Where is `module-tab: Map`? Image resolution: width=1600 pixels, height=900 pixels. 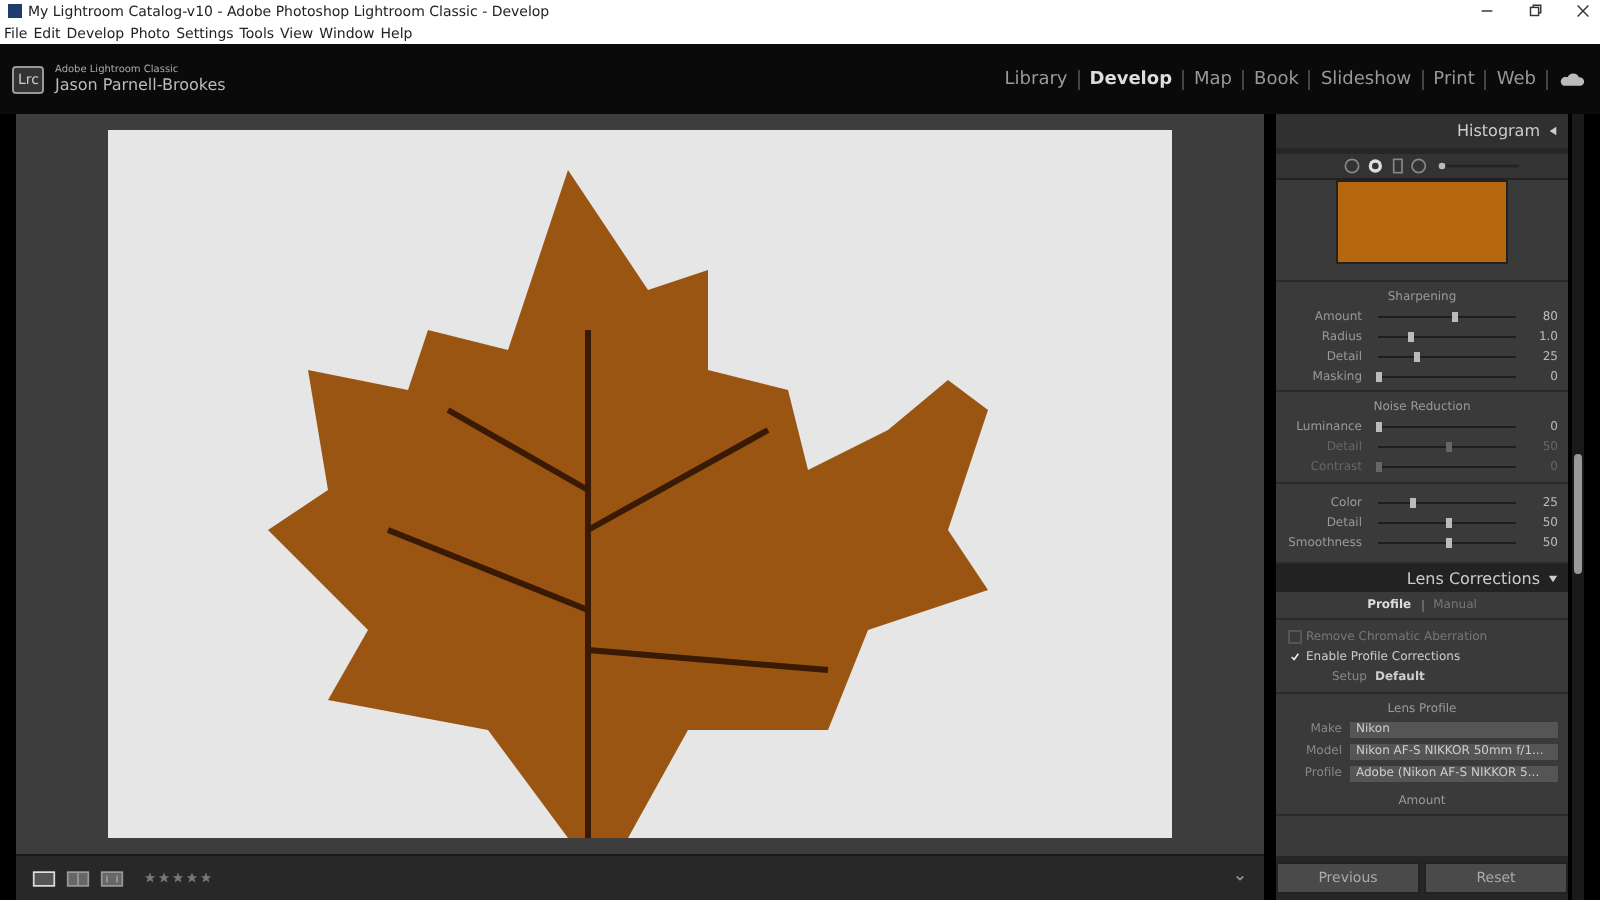 module-tab: Map is located at coordinates (1213, 79).